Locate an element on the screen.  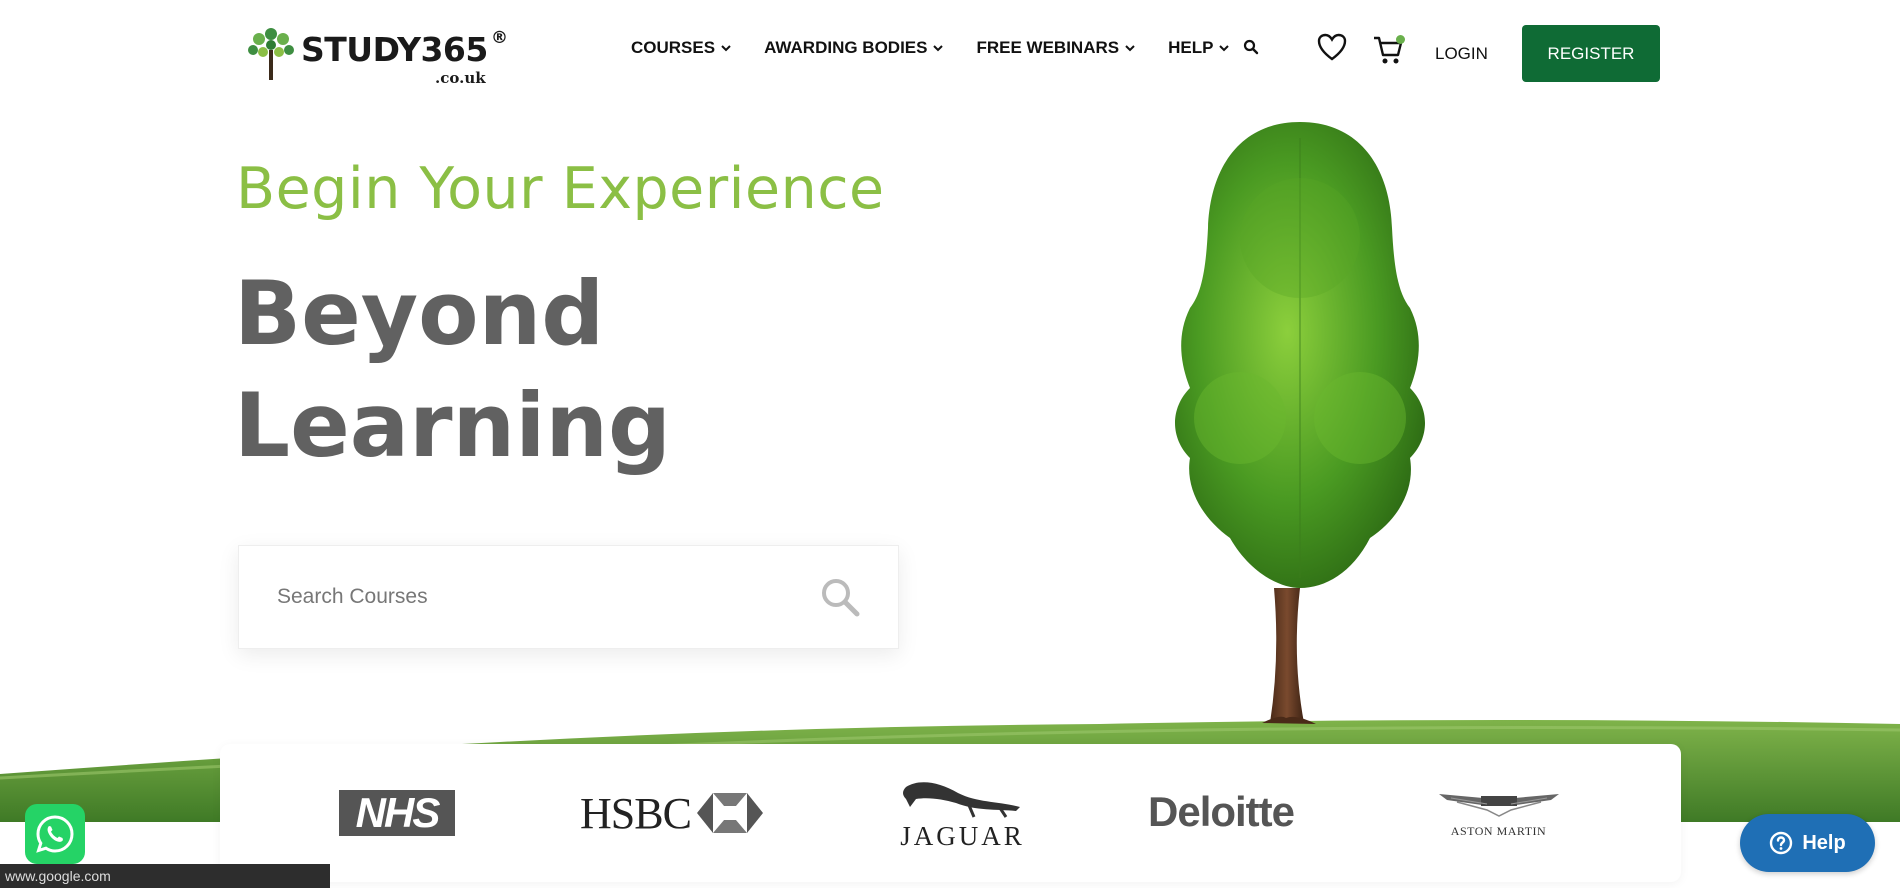
nav-awarding-bodies: AWARDING BODIES is located at coordinates (854, 48).